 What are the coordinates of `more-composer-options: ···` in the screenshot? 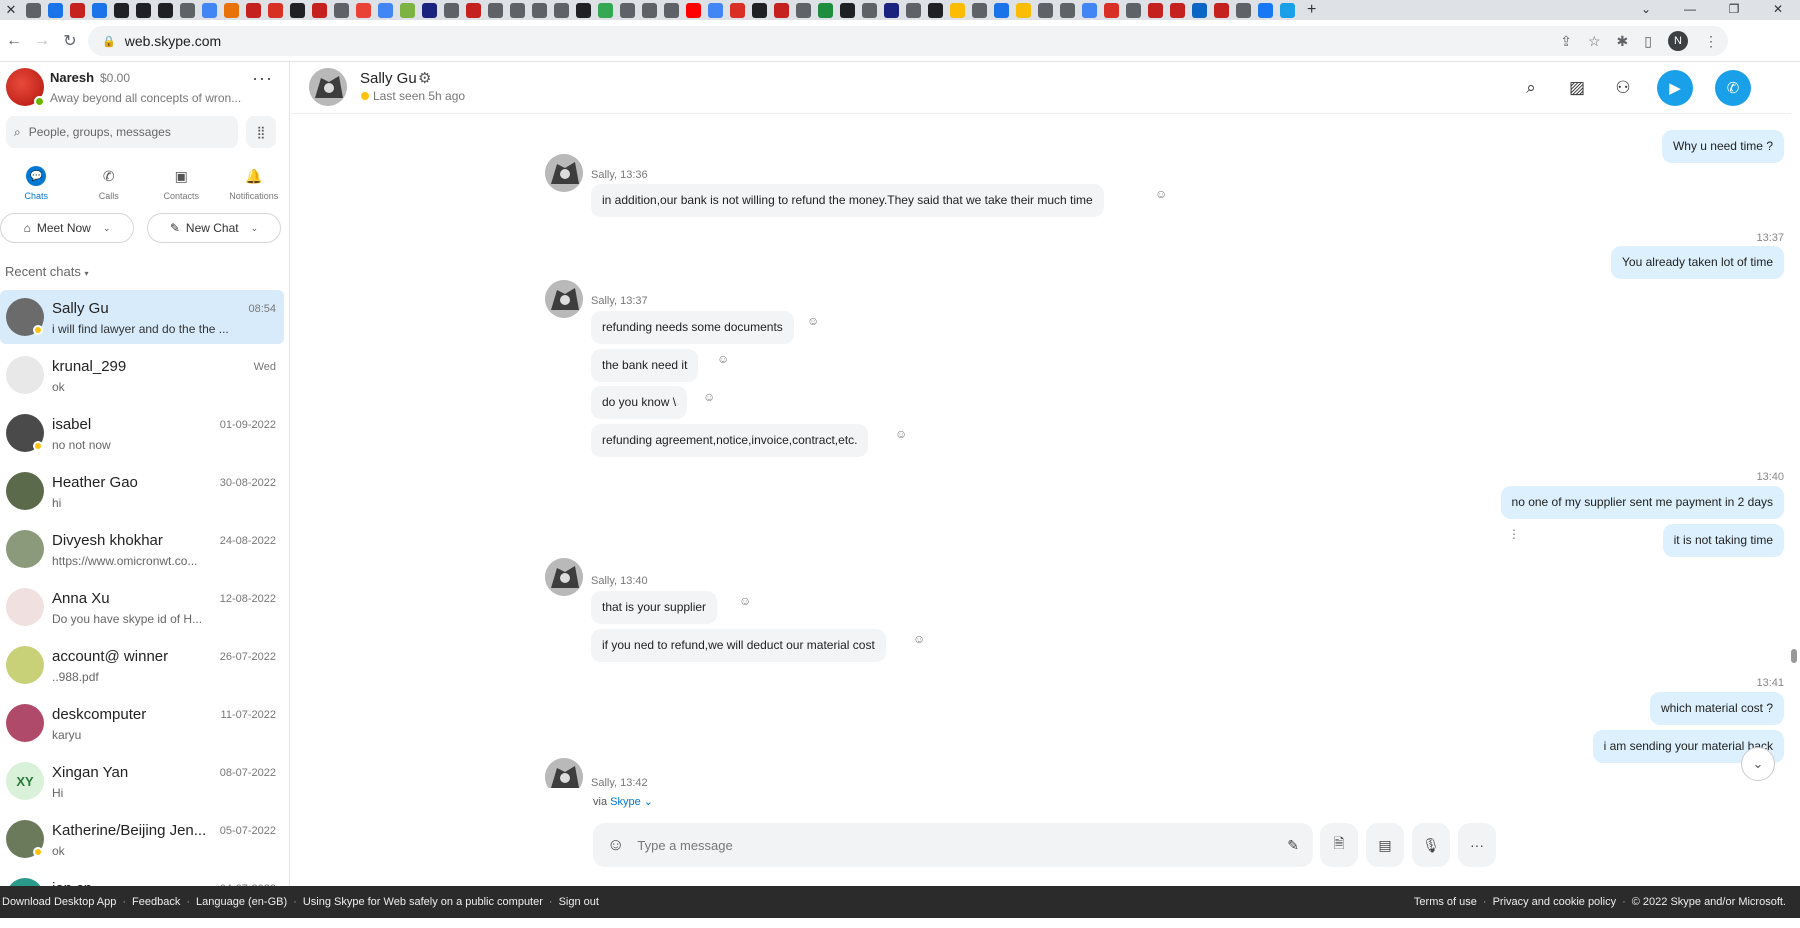 It's located at (1477, 845).